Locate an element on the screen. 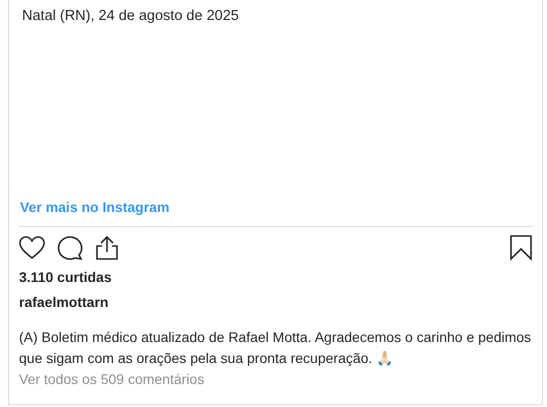 This screenshot has height=407, width=547. post-text: Natal (RN), 24 de agosto de 2025 is located at coordinates (131, 16).